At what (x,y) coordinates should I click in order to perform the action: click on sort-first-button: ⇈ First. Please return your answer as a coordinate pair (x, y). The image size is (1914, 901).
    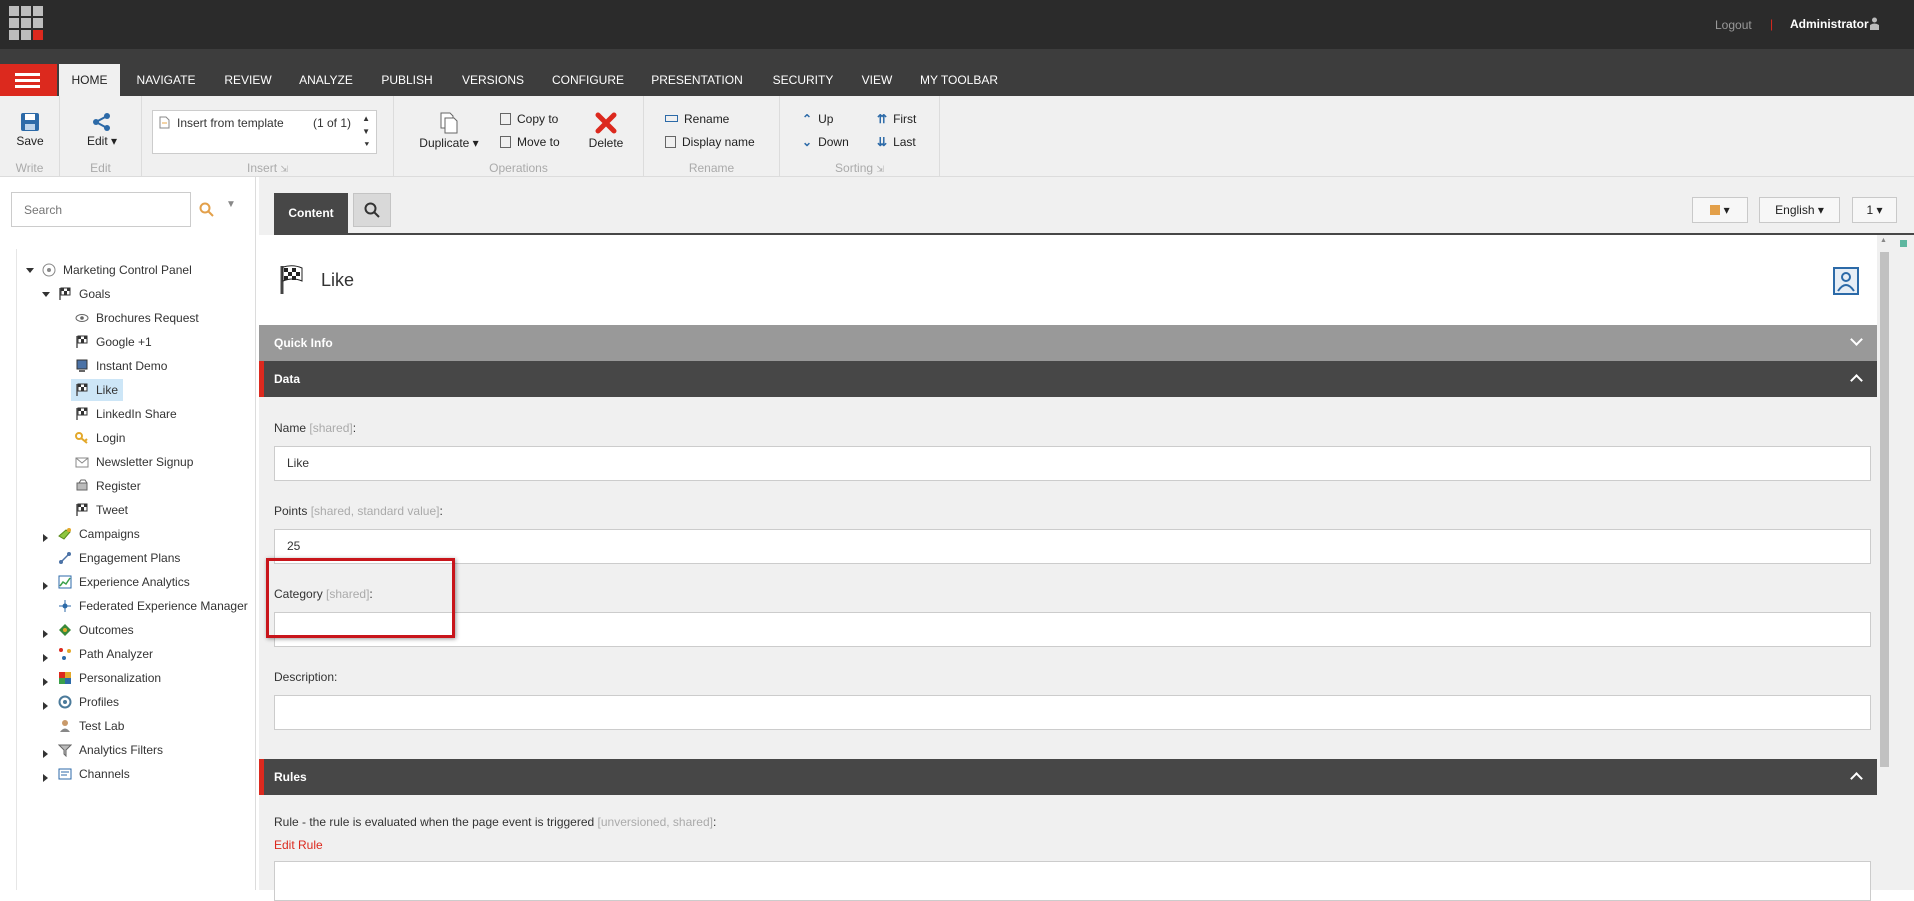
    Looking at the image, I should click on (896, 119).